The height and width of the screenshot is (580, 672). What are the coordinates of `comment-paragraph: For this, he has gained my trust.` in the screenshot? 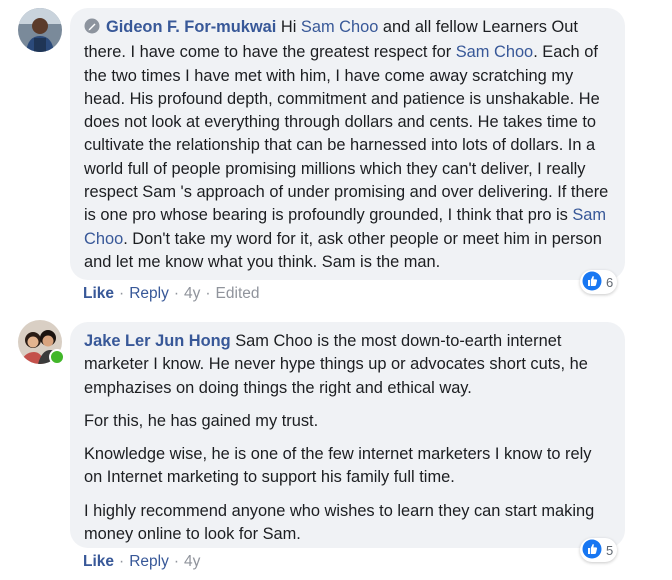 It's located at (201, 420).